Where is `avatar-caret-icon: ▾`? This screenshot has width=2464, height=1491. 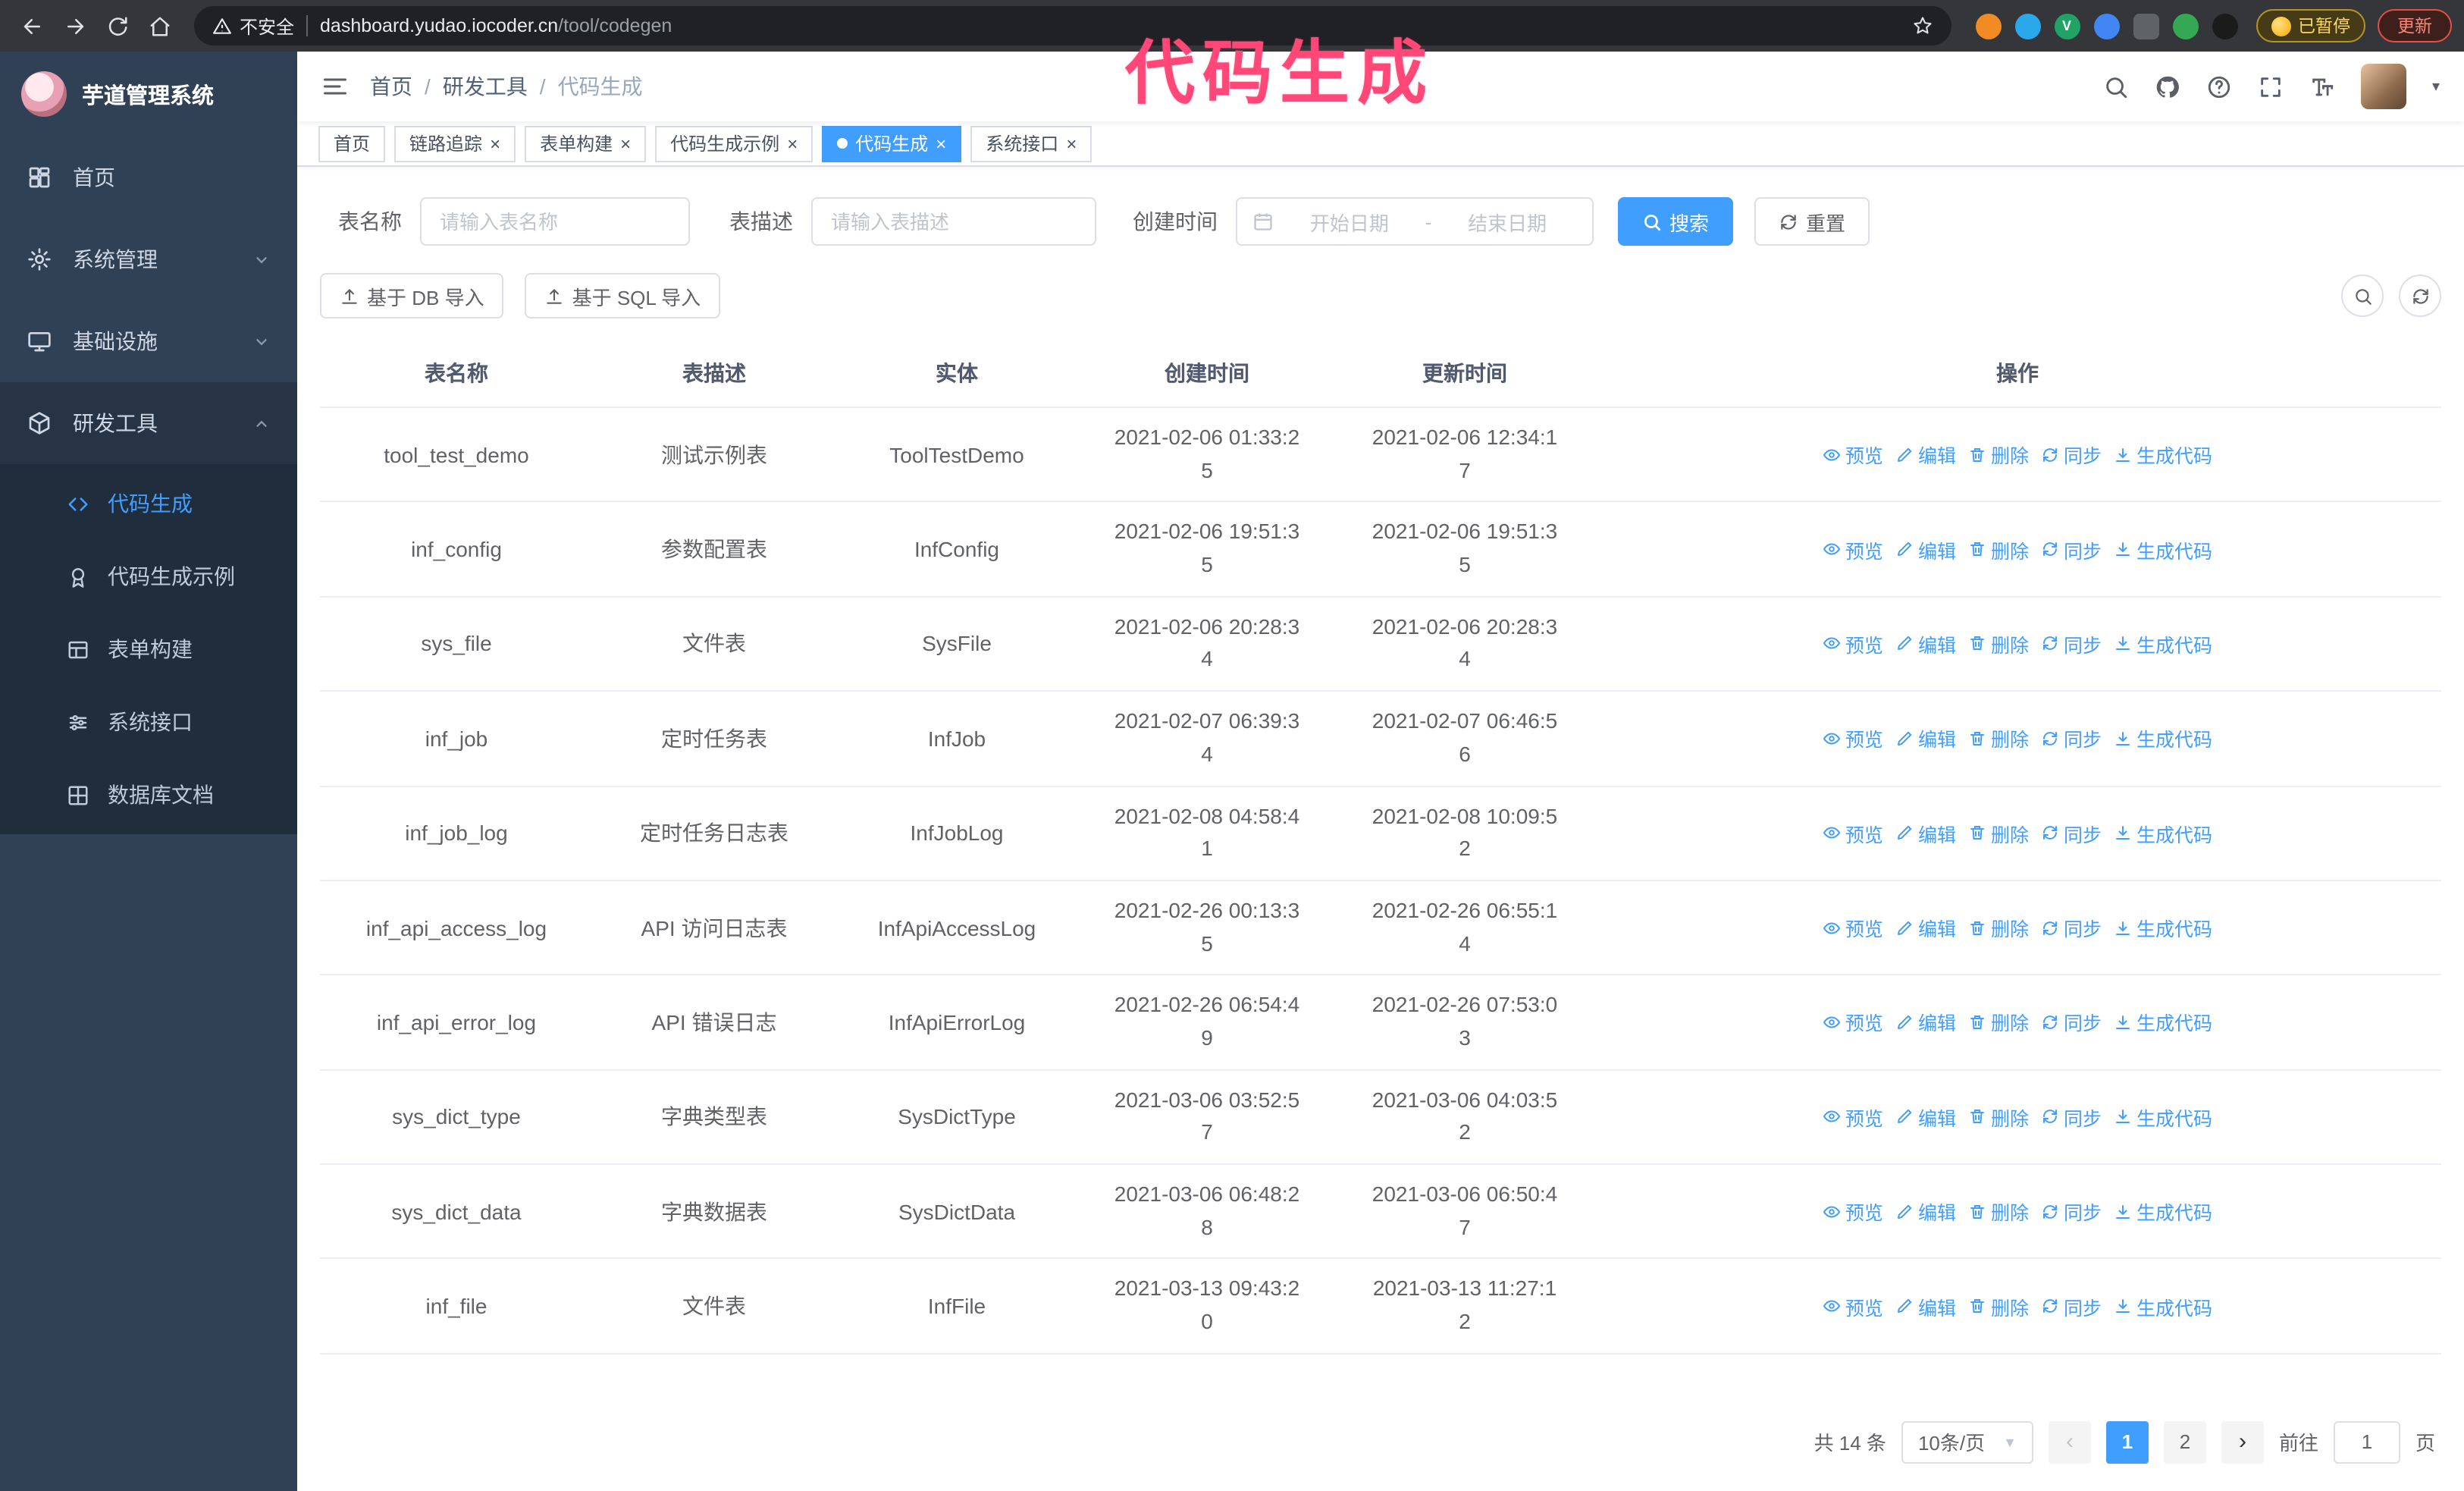
avatar-caret-icon: ▾ is located at coordinates (2436, 86).